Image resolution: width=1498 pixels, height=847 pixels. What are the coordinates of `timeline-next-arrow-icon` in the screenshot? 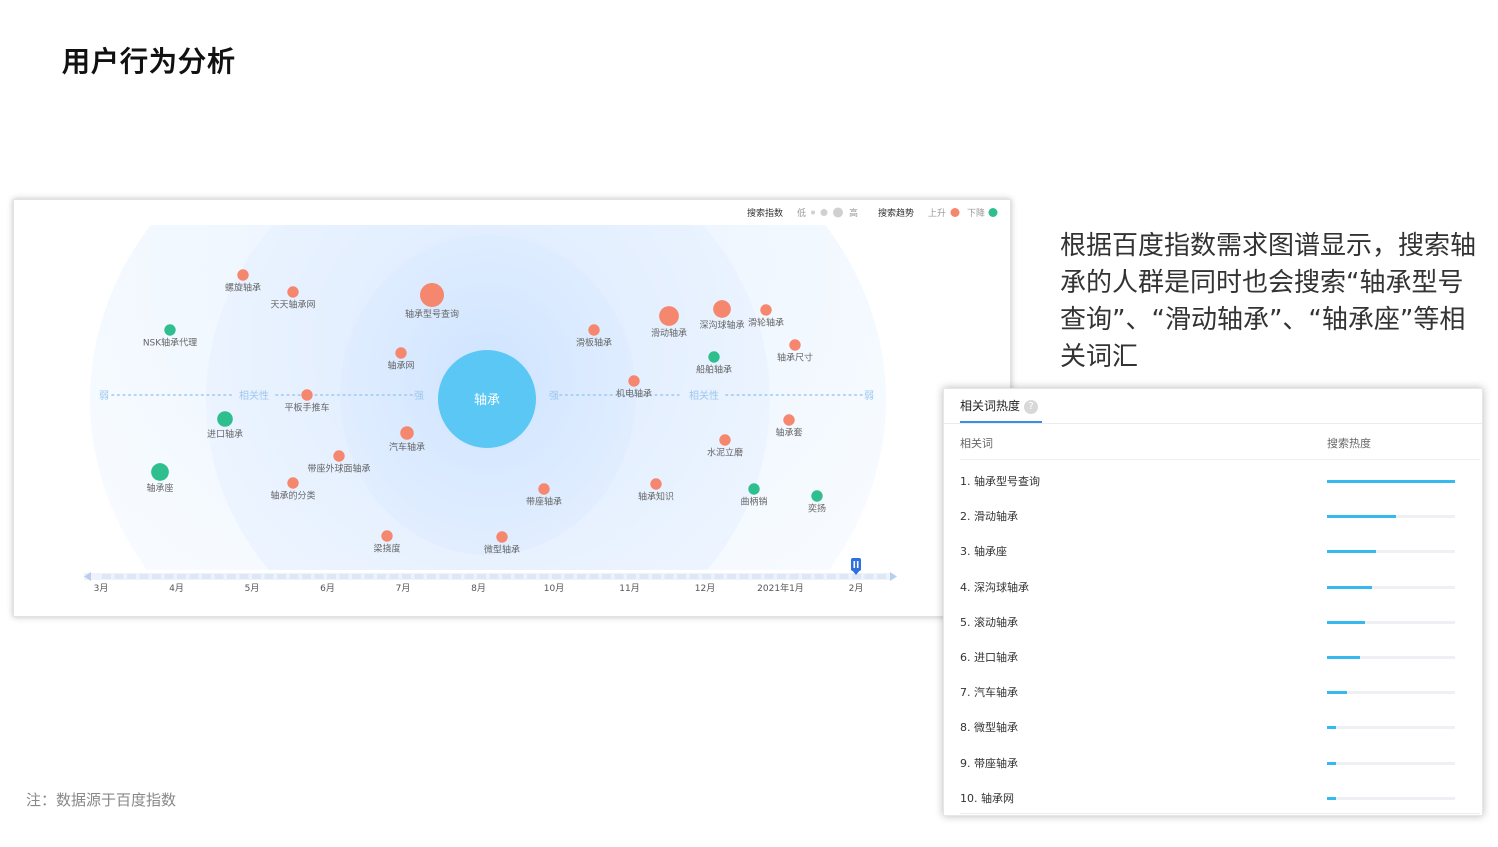 It's located at (893, 576).